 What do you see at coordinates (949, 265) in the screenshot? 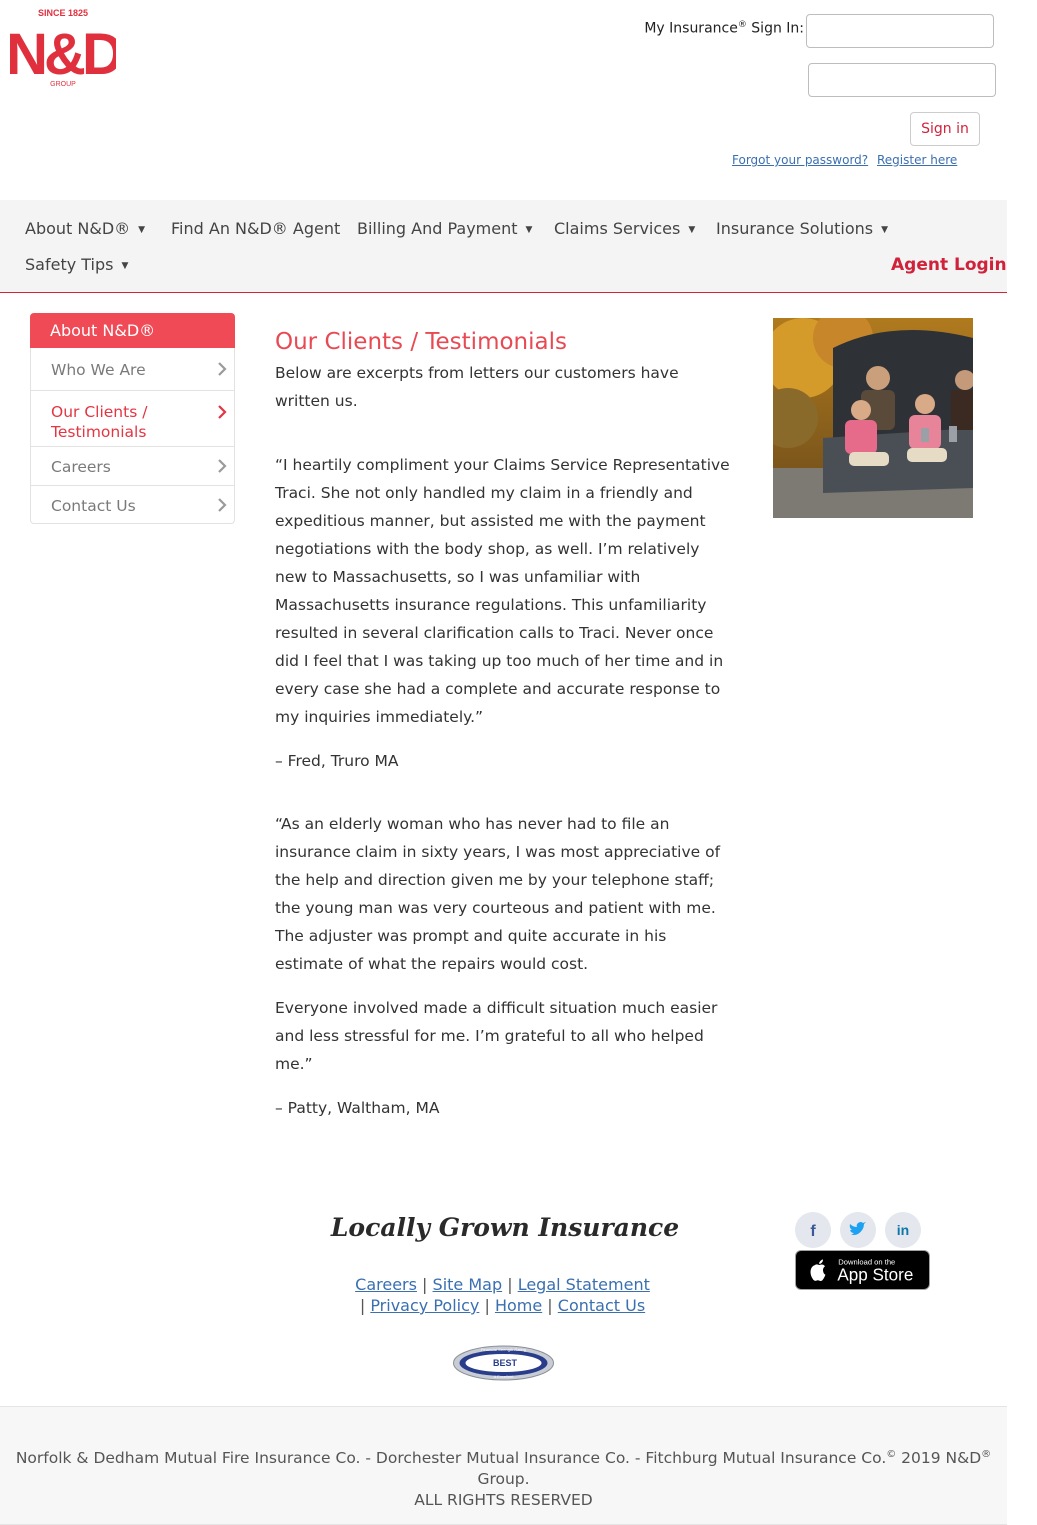
I see `agent-login-link: Agent Login` at bounding box center [949, 265].